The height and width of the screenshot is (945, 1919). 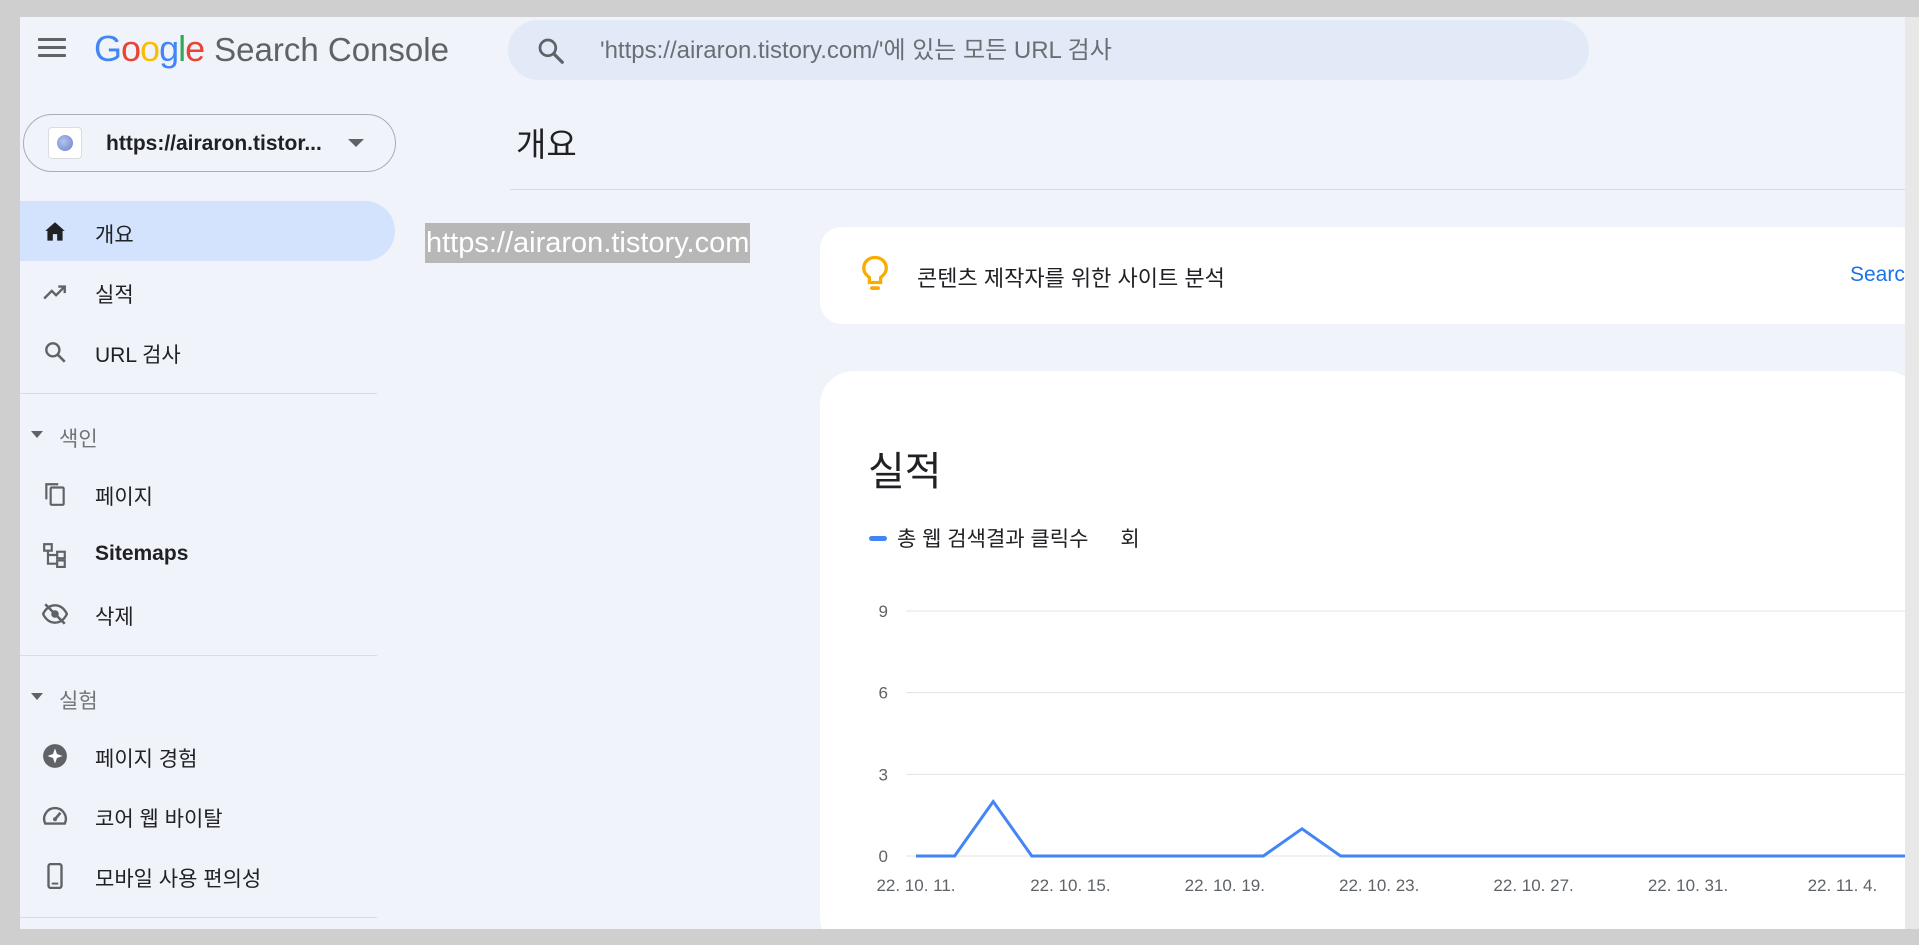 I want to click on trending-up-icon, so click(x=54, y=292).